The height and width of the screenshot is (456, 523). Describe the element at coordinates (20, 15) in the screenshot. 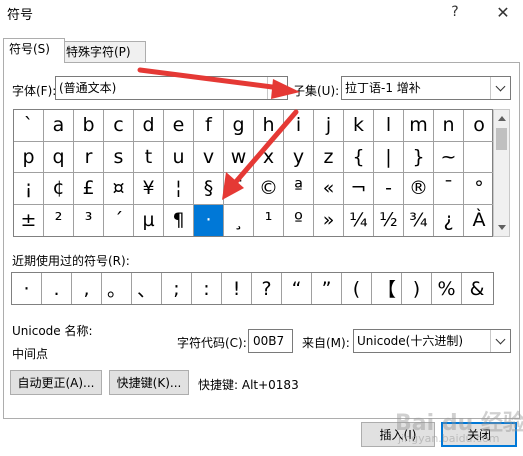

I see `window-title: 符号` at that location.